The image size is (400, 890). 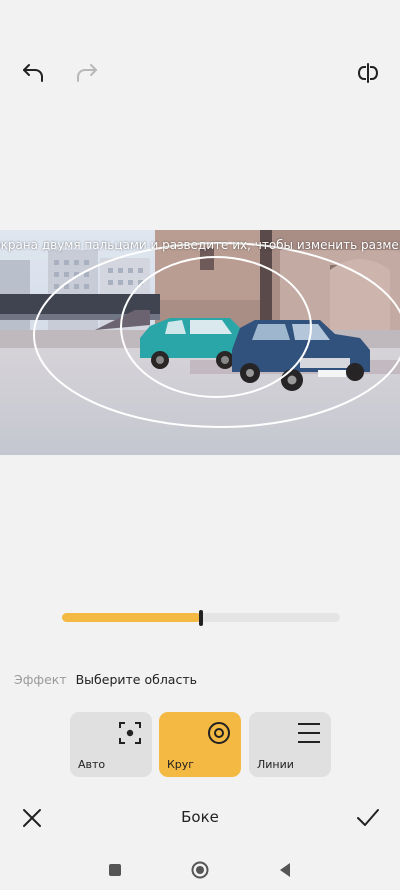 What do you see at coordinates (92, 764) in the screenshot?
I see `mode-label: Авто` at bounding box center [92, 764].